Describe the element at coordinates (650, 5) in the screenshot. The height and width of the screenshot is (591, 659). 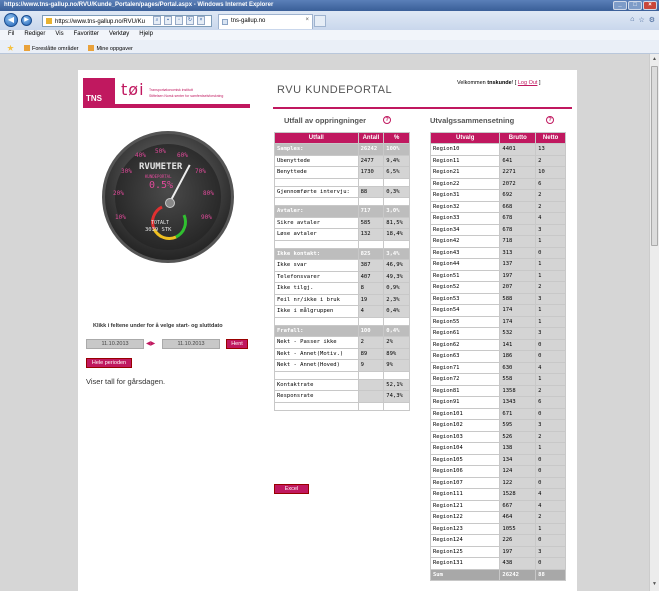
I see `close-window-button: ×` at that location.